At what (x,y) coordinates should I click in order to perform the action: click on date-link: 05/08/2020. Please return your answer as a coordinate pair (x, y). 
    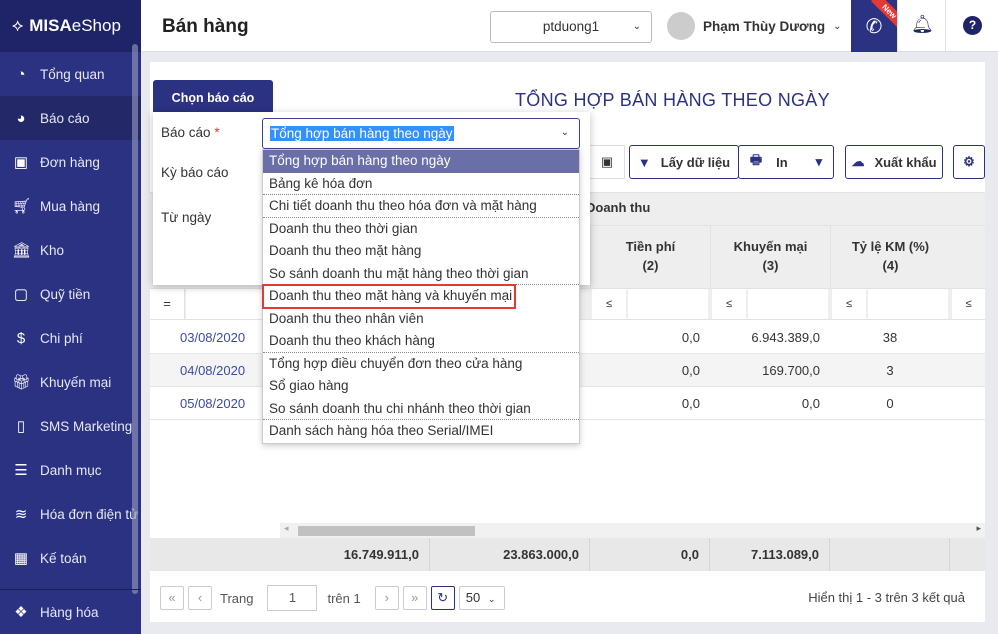
    Looking at the image, I should click on (212, 403).